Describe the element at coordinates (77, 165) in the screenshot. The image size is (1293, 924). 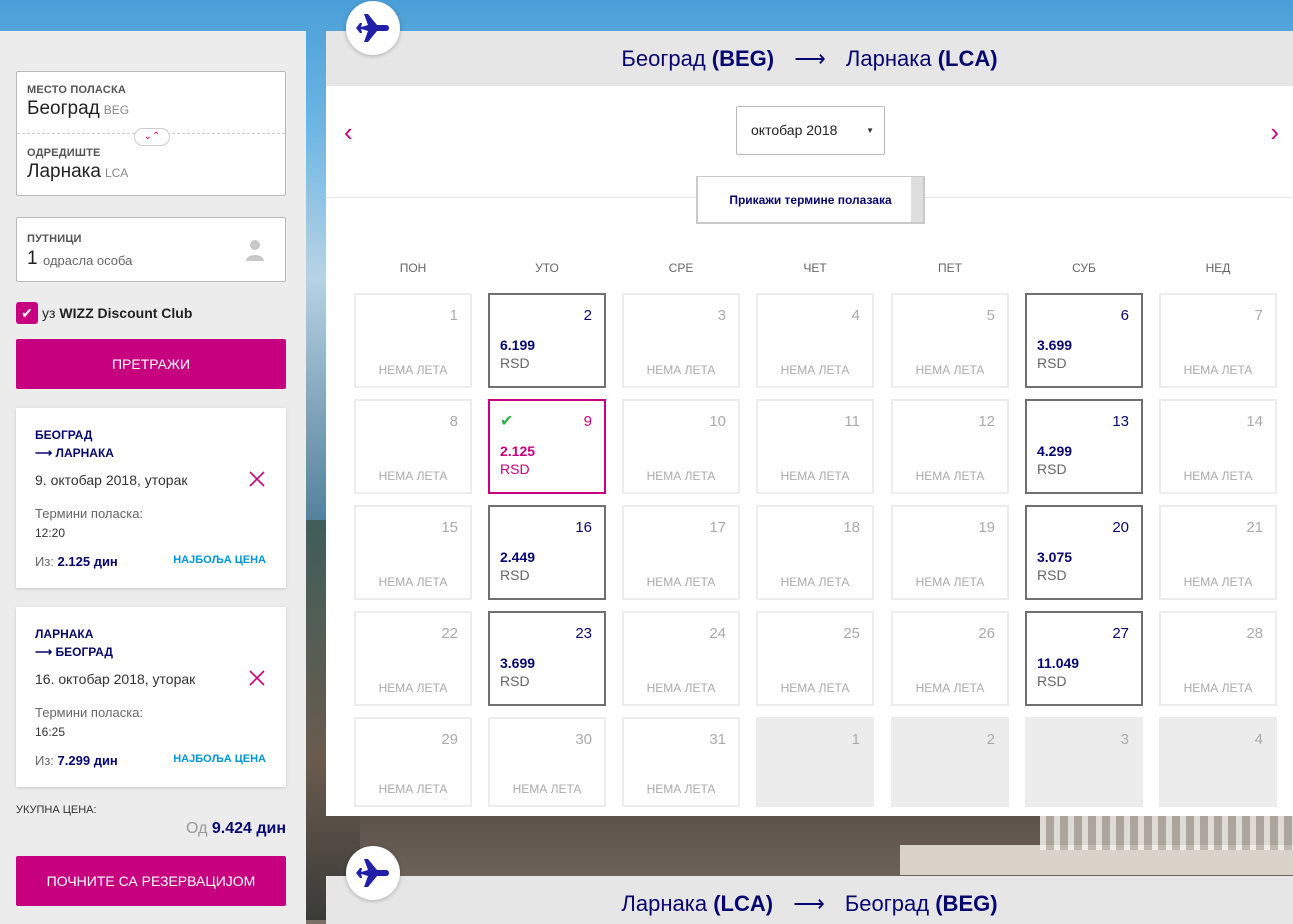
I see `destination-field: Одредиште Ларнака LCA` at that location.